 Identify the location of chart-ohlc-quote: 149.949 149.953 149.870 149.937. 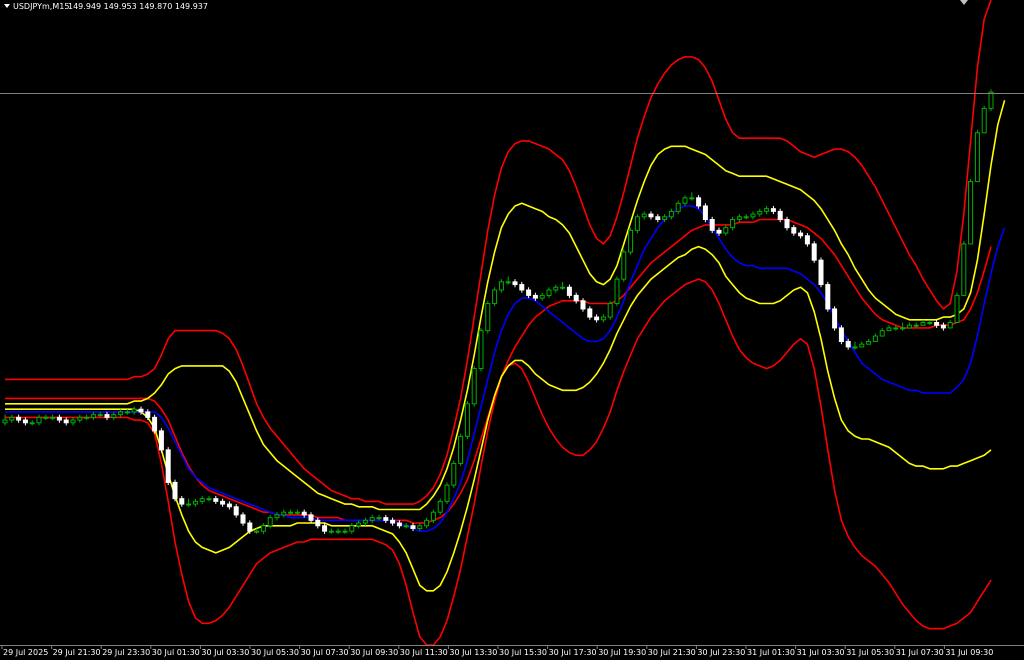
(138, 6).